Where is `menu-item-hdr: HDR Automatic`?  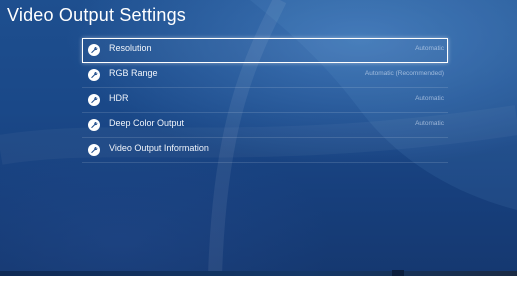
menu-item-hdr: HDR Automatic is located at coordinates (265, 100).